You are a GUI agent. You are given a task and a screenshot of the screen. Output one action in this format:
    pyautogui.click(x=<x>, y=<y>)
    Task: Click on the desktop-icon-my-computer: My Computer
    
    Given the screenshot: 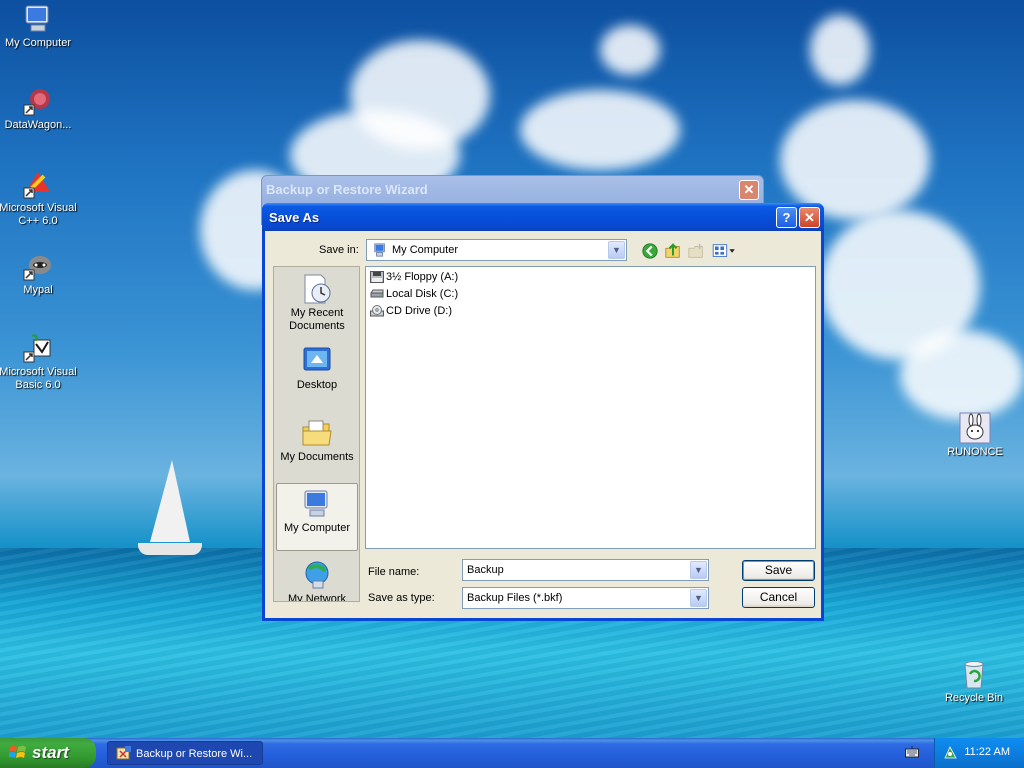 What is the action you would take?
    pyautogui.click(x=39, y=26)
    